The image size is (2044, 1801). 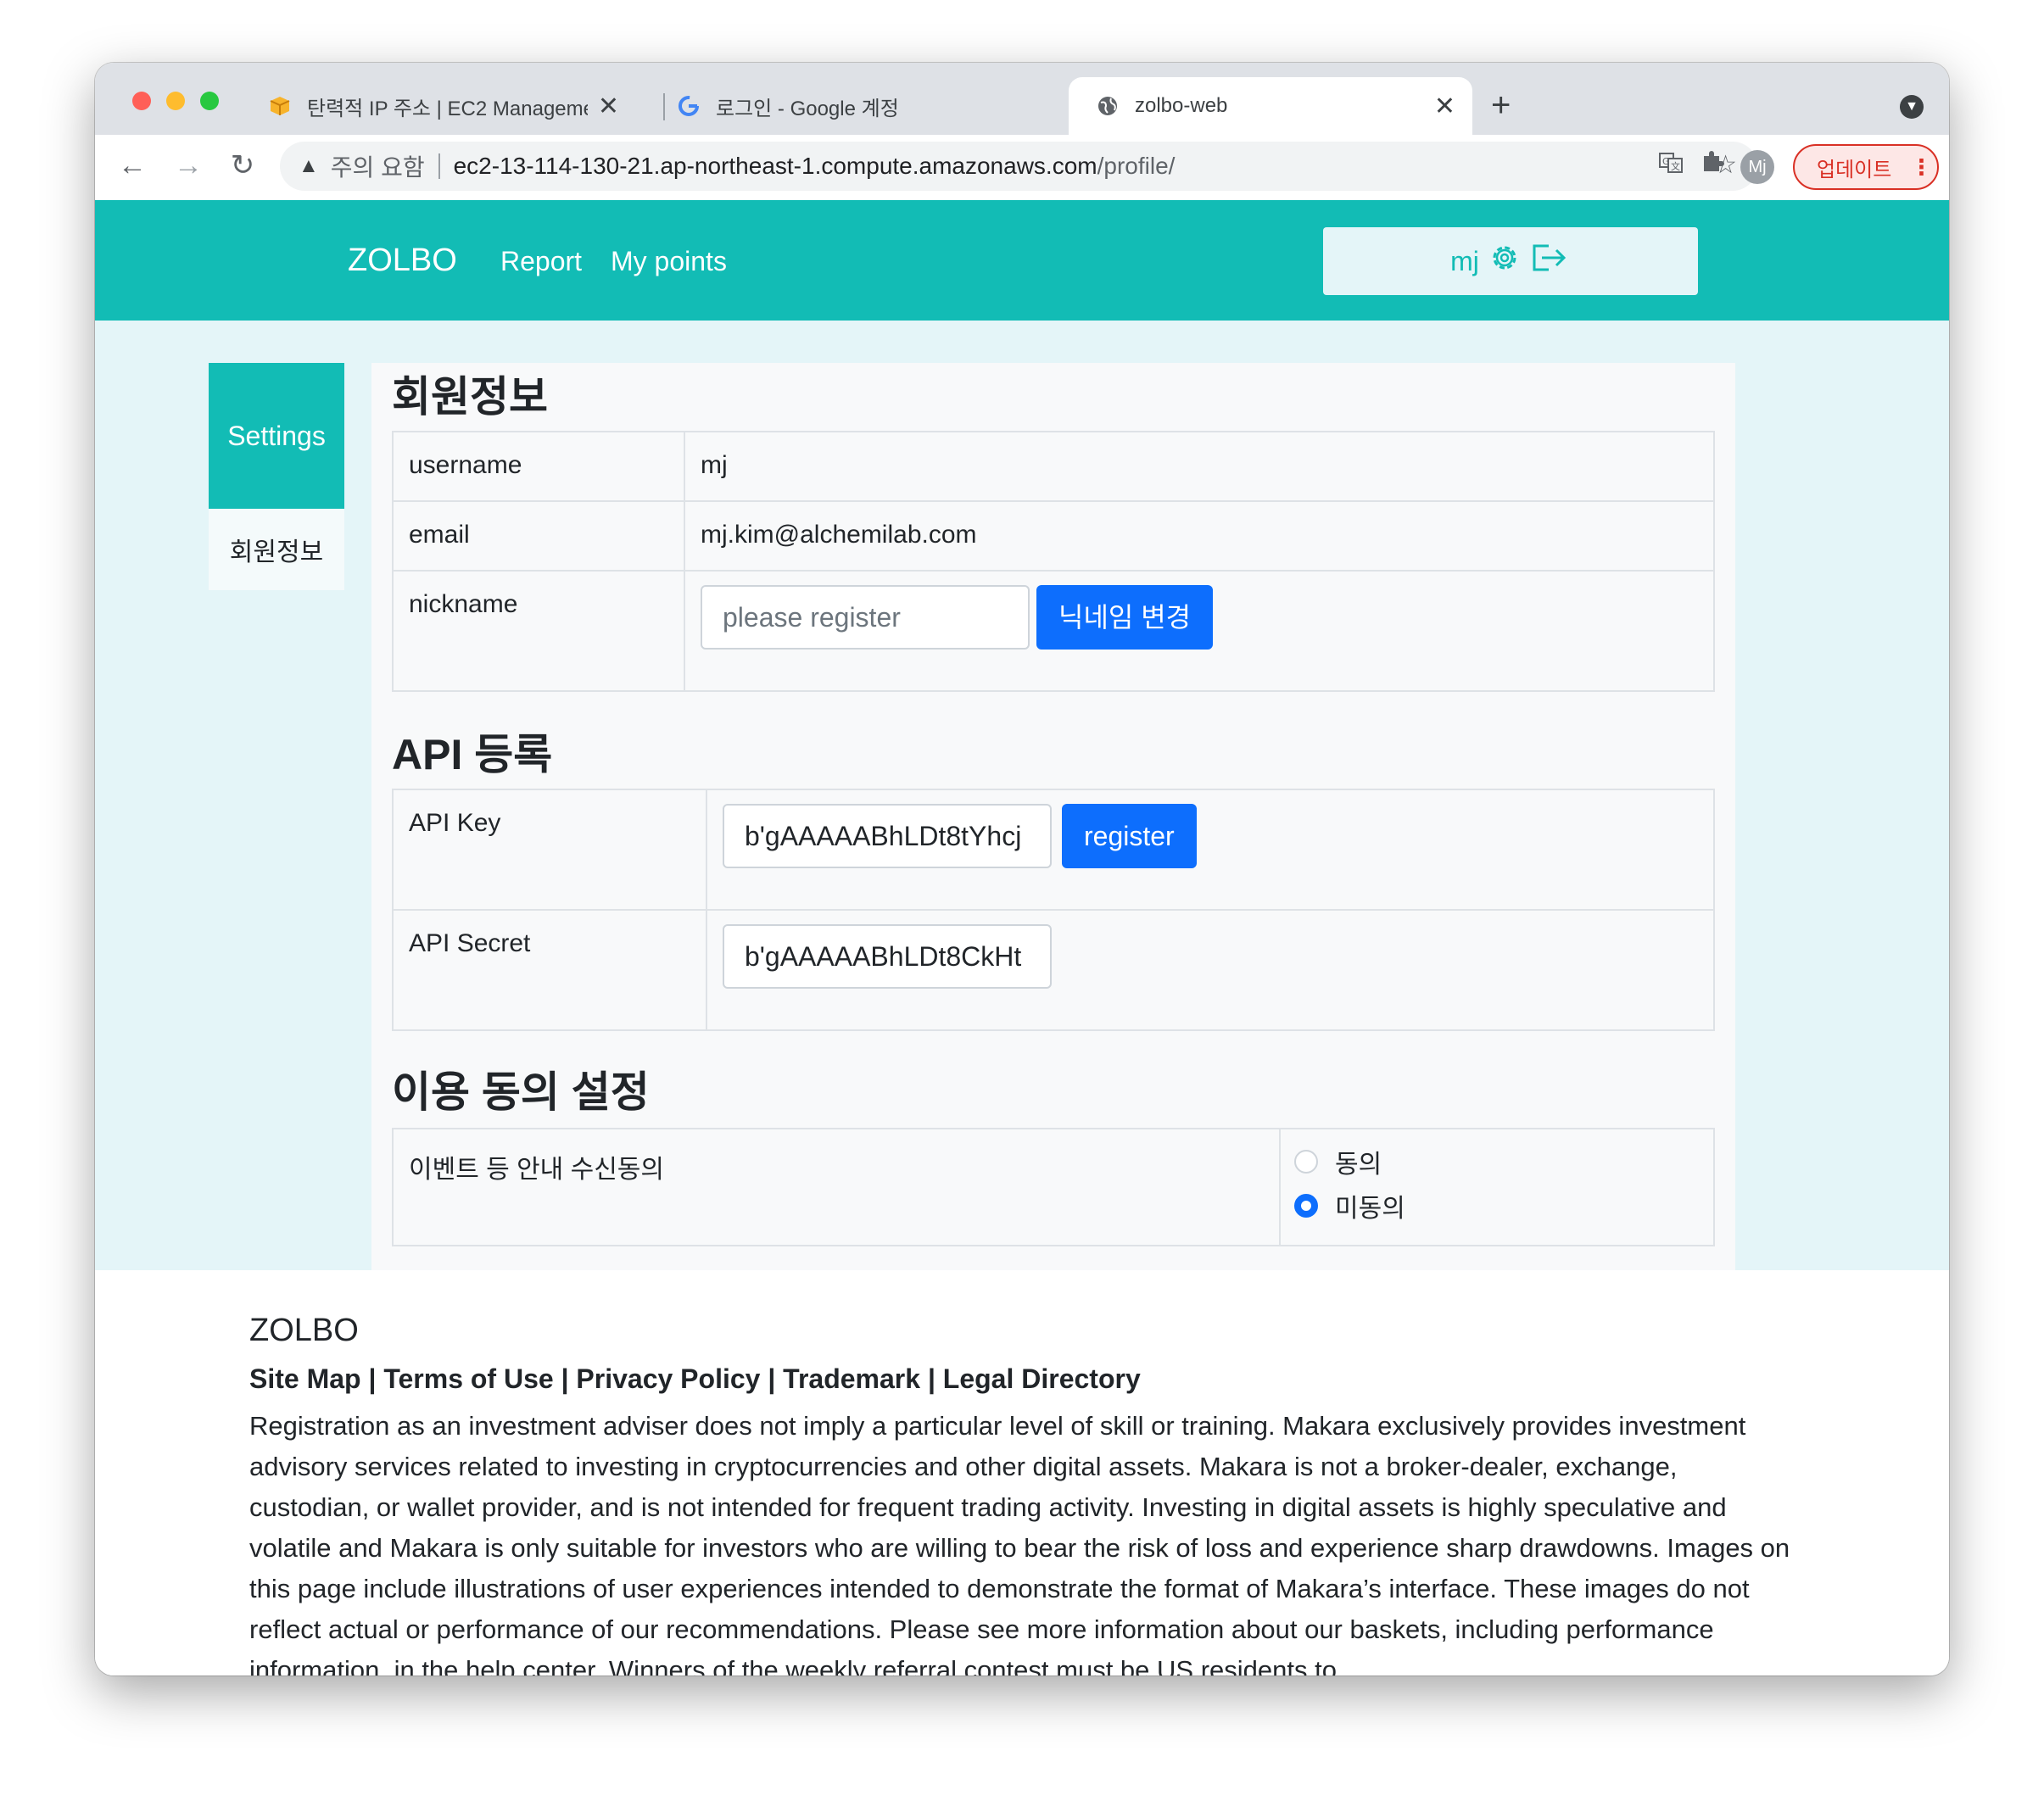 I want to click on maximize-window-button, so click(x=209, y=101).